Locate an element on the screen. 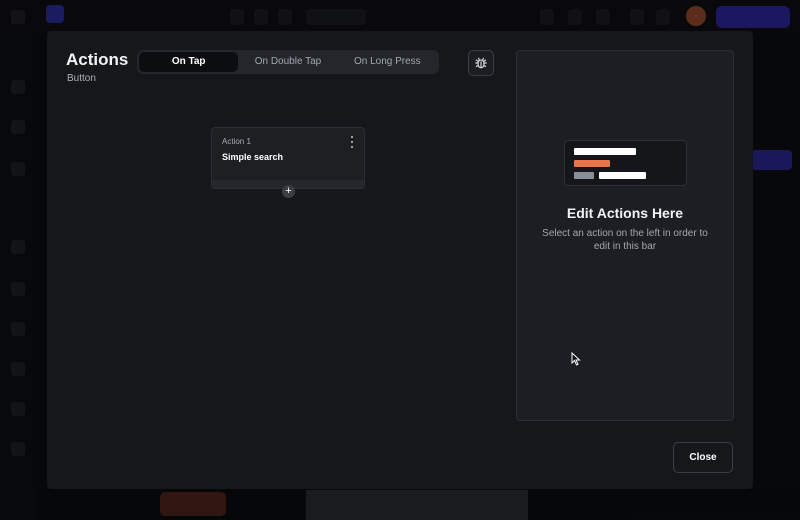 This screenshot has width=800, height=520. plus-icon: + is located at coordinates (288, 191).